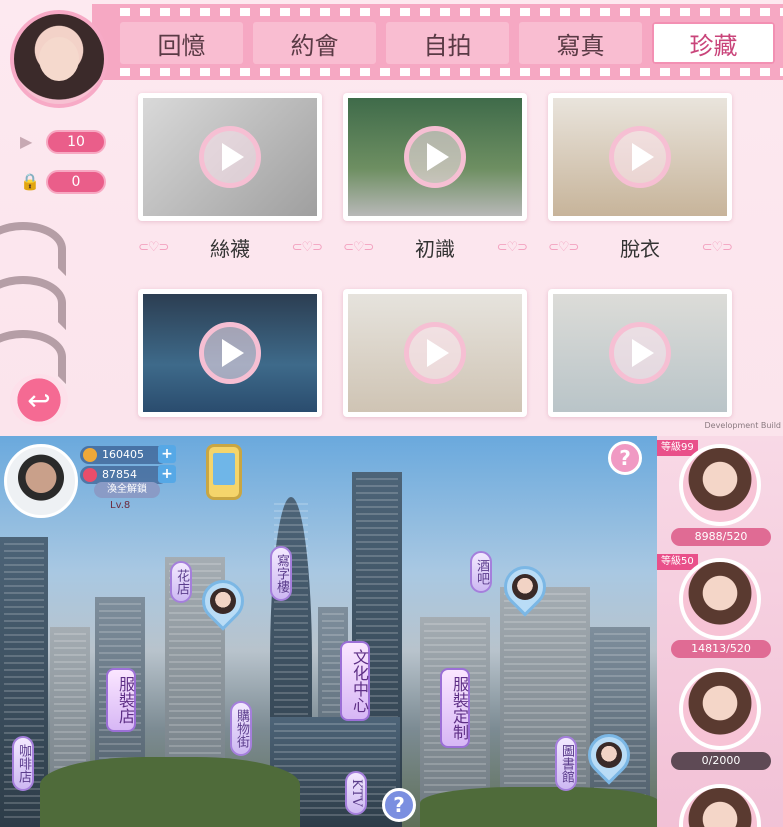  I want to click on add-coins-button: +, so click(167, 454).